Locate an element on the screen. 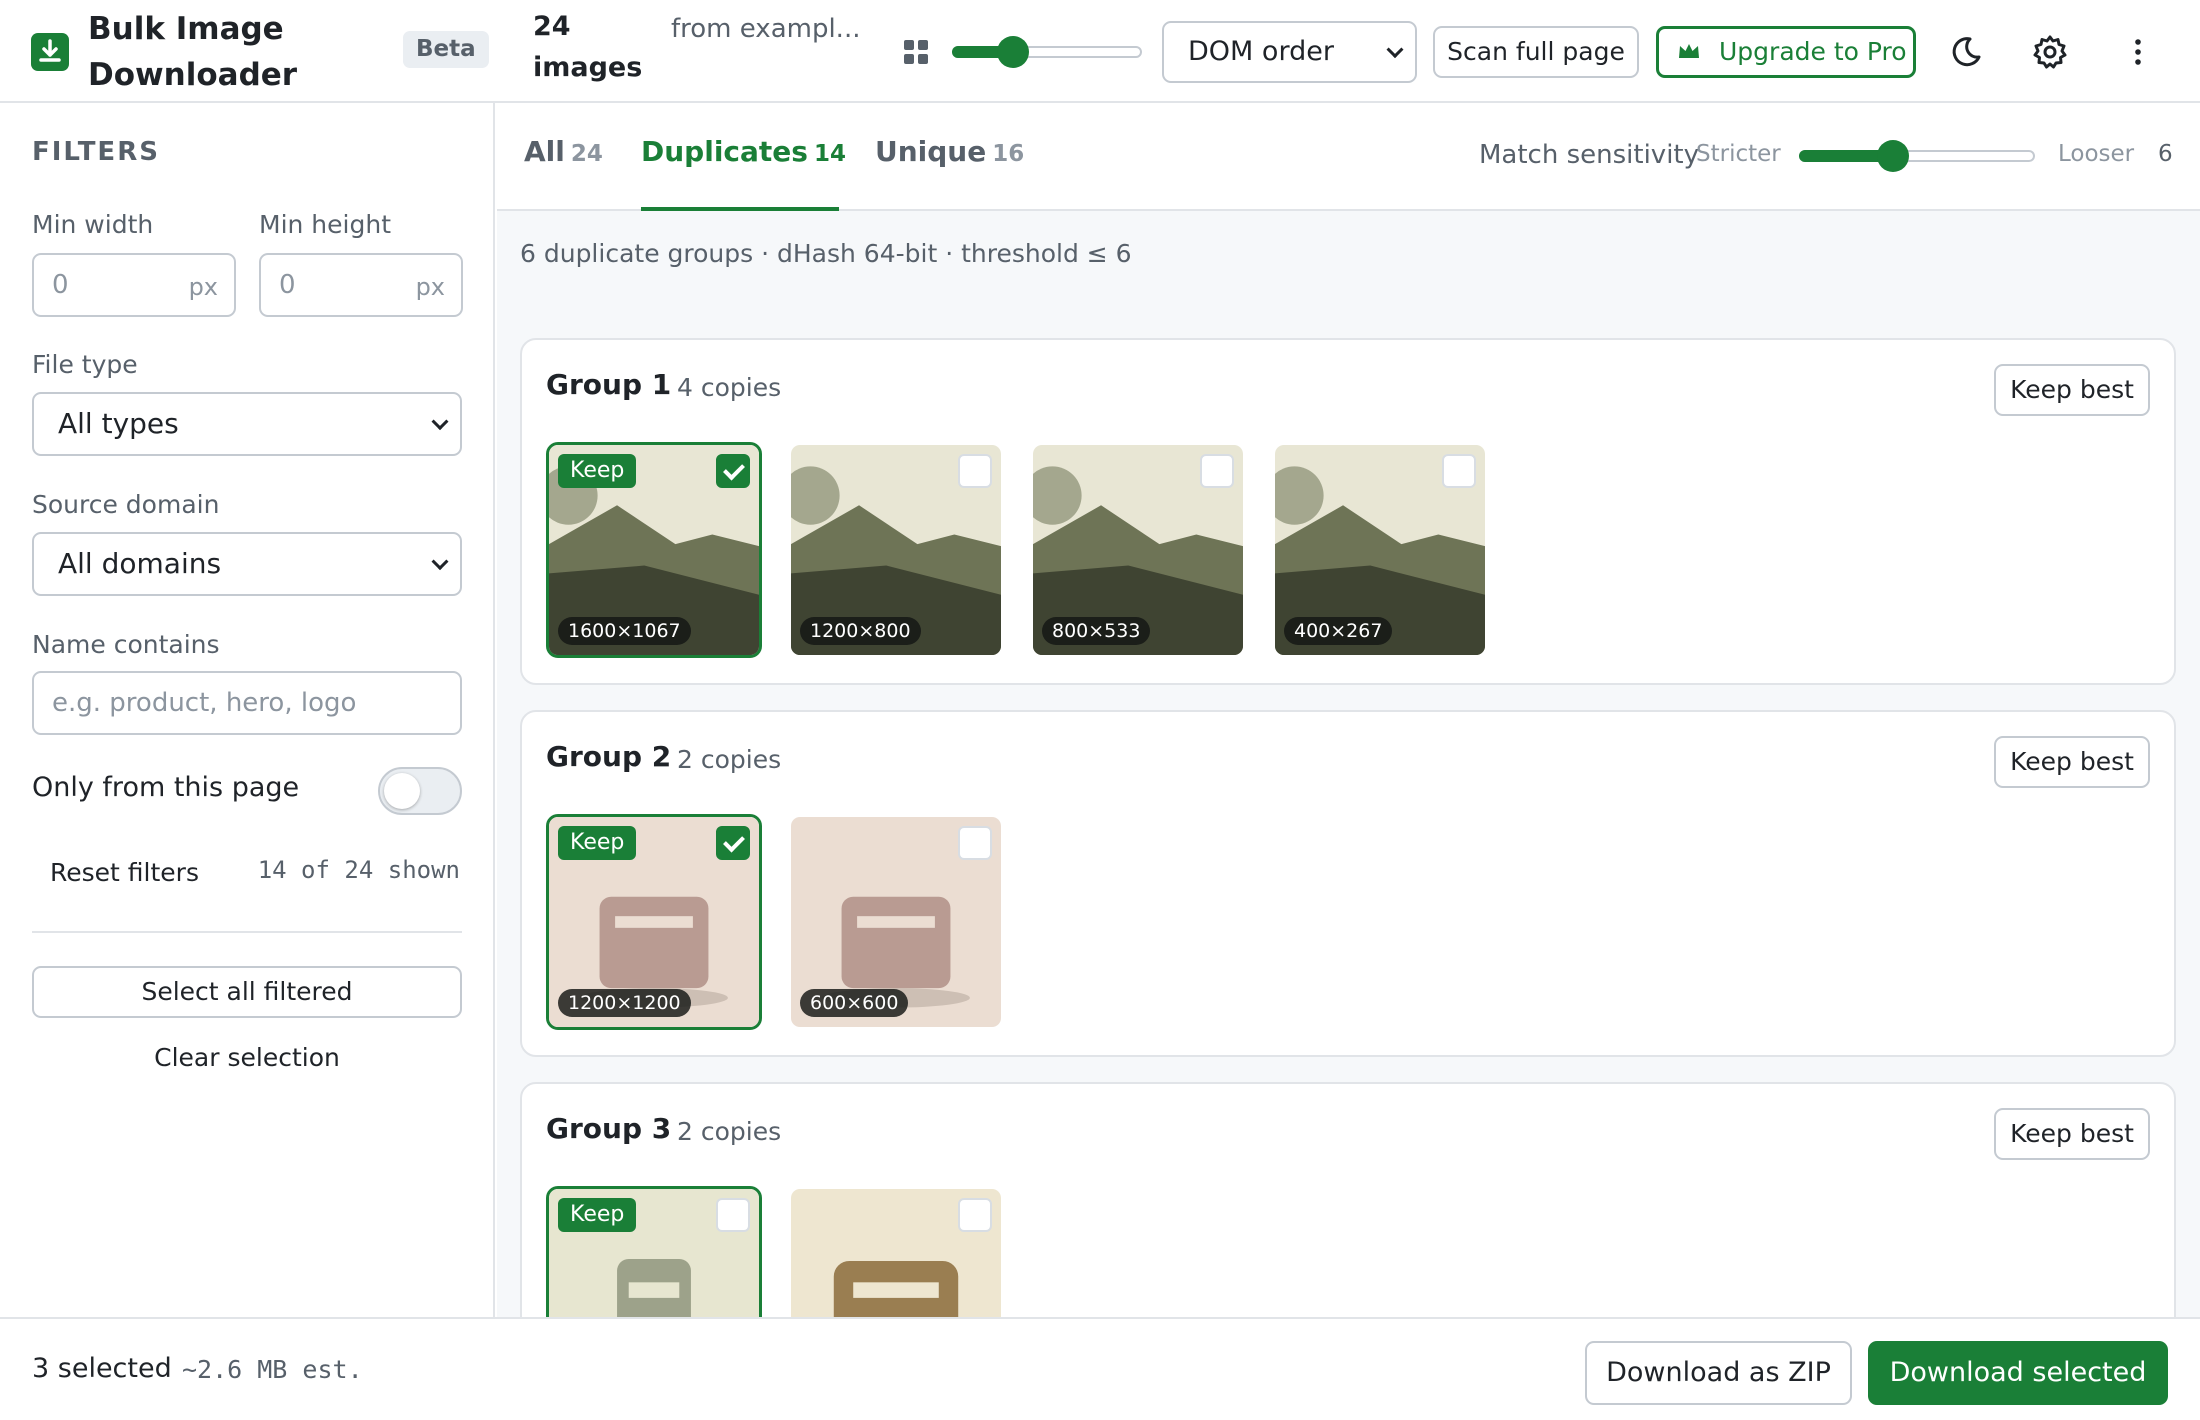  image-dimensions: 800×533 is located at coordinates (1096, 631).